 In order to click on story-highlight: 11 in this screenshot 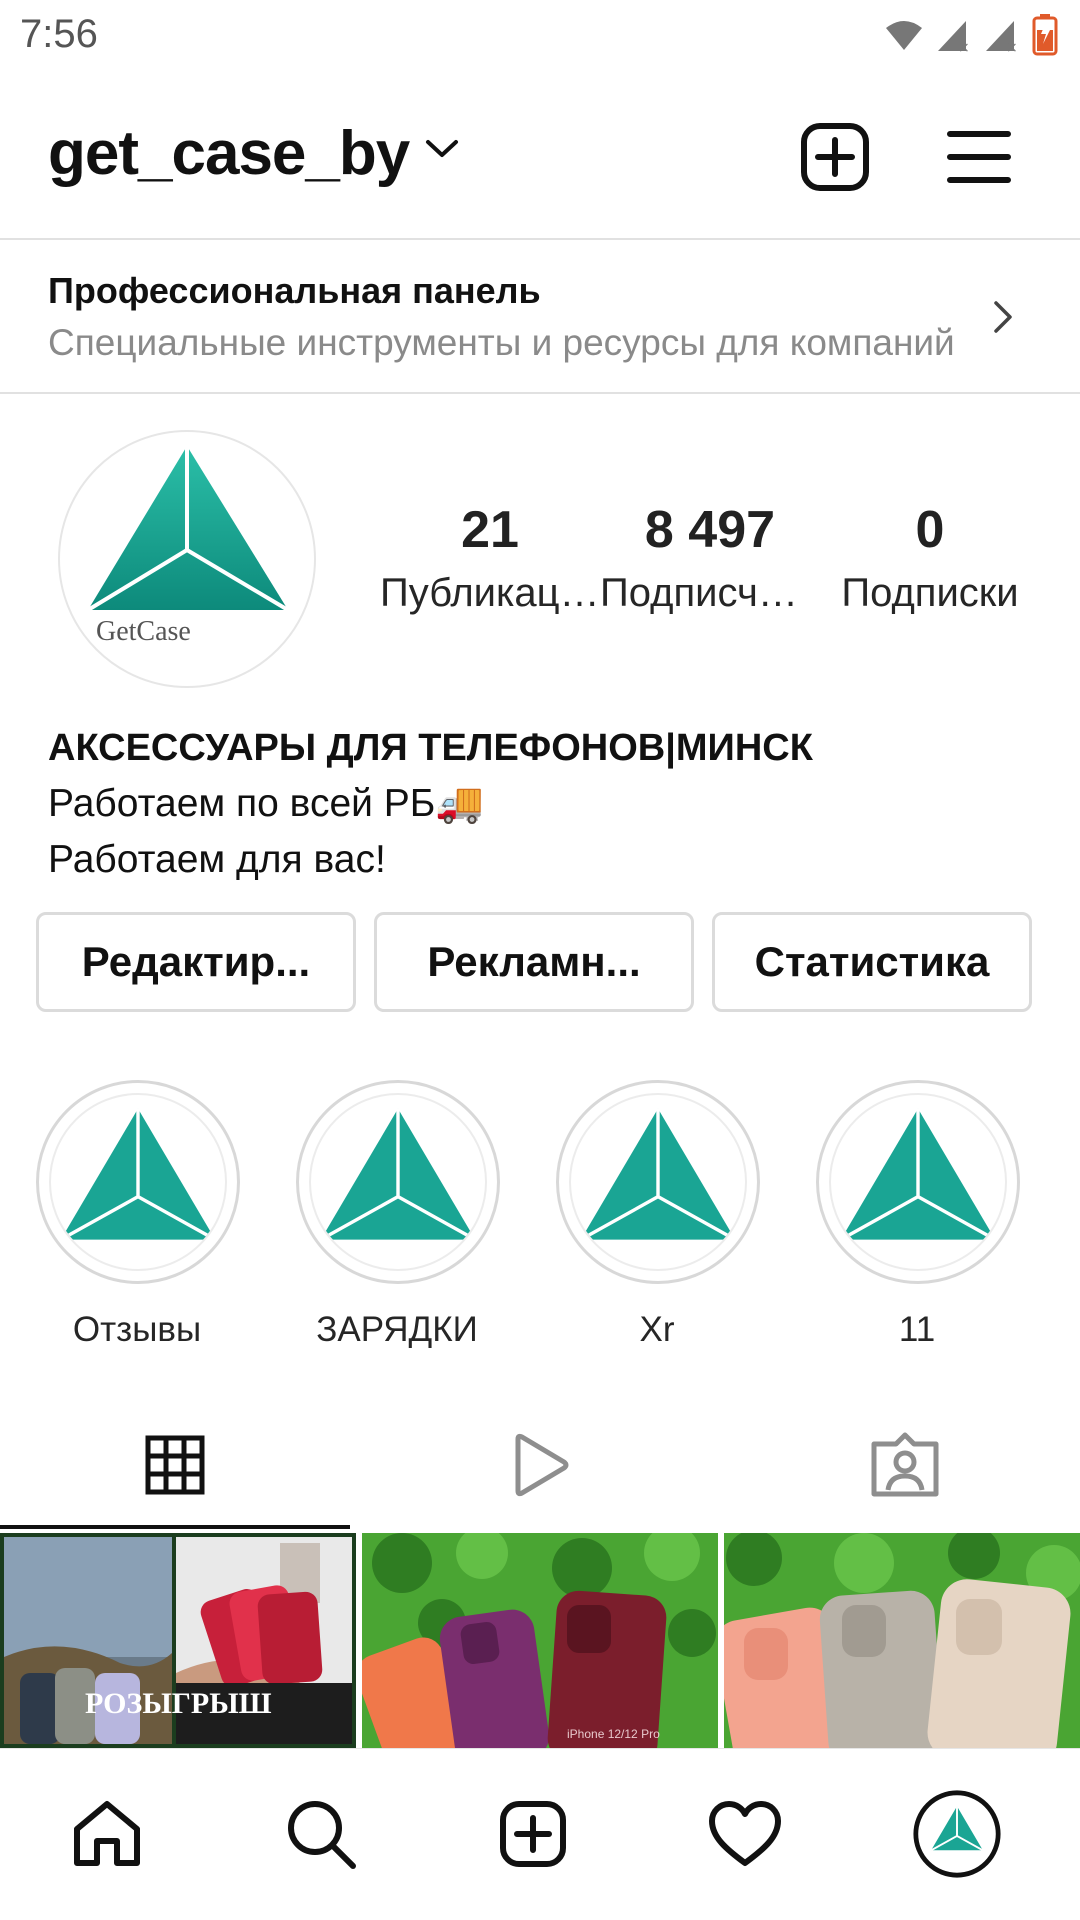, I will do `click(917, 1215)`.